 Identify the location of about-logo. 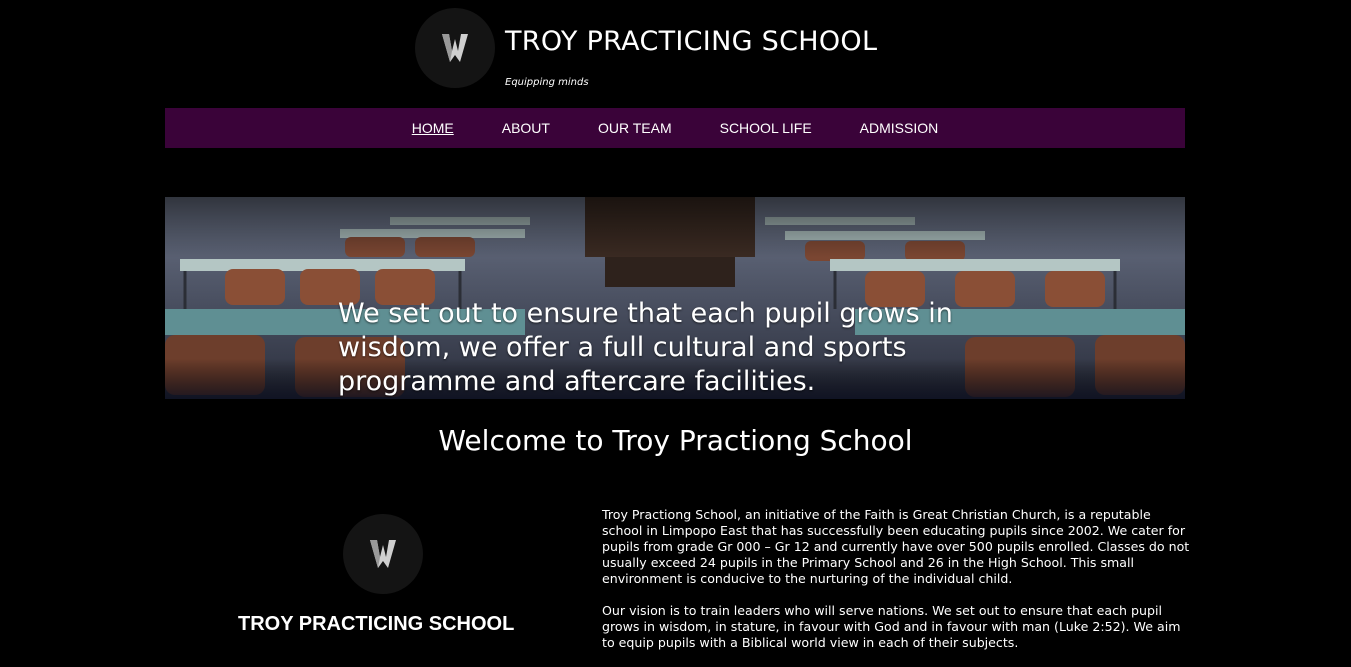
(383, 554).